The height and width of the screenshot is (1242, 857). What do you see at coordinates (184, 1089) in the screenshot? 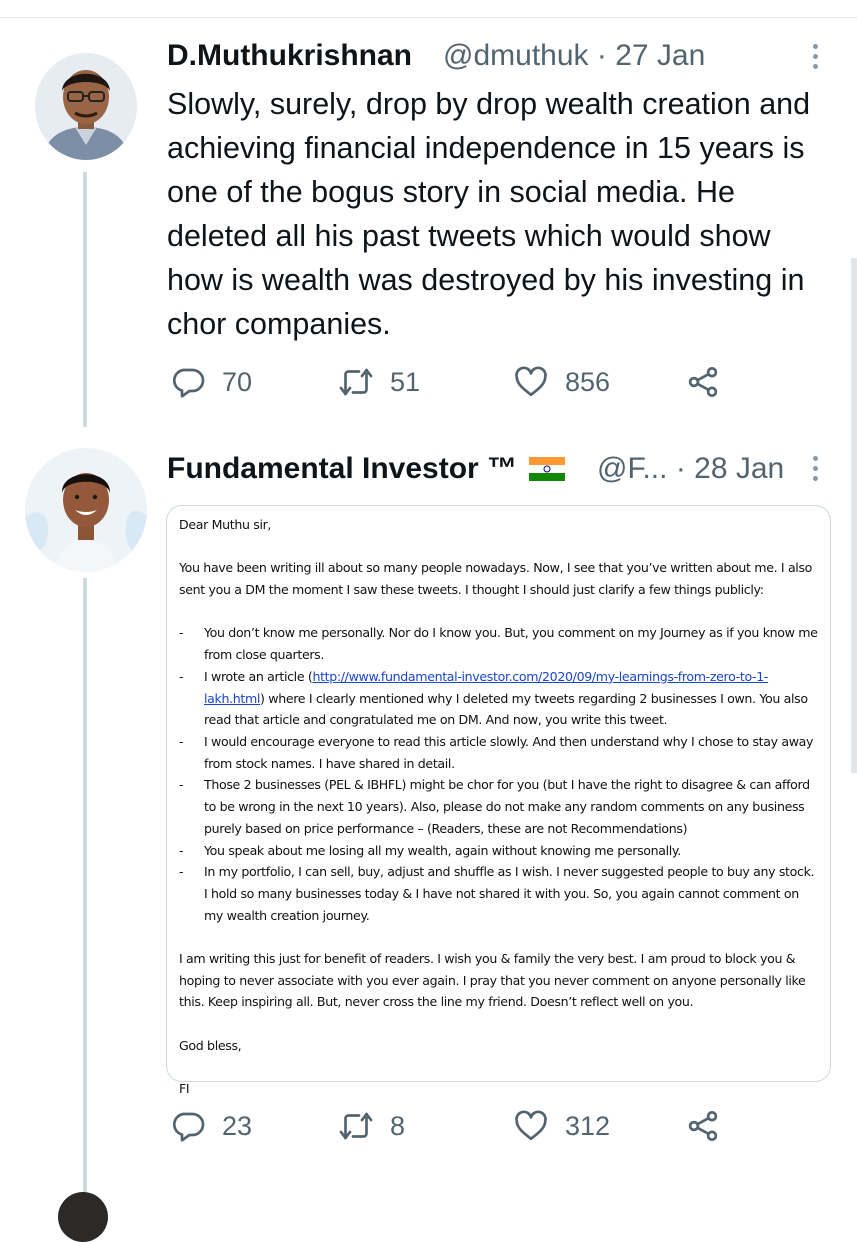
I see `letter-signature: FI` at bounding box center [184, 1089].